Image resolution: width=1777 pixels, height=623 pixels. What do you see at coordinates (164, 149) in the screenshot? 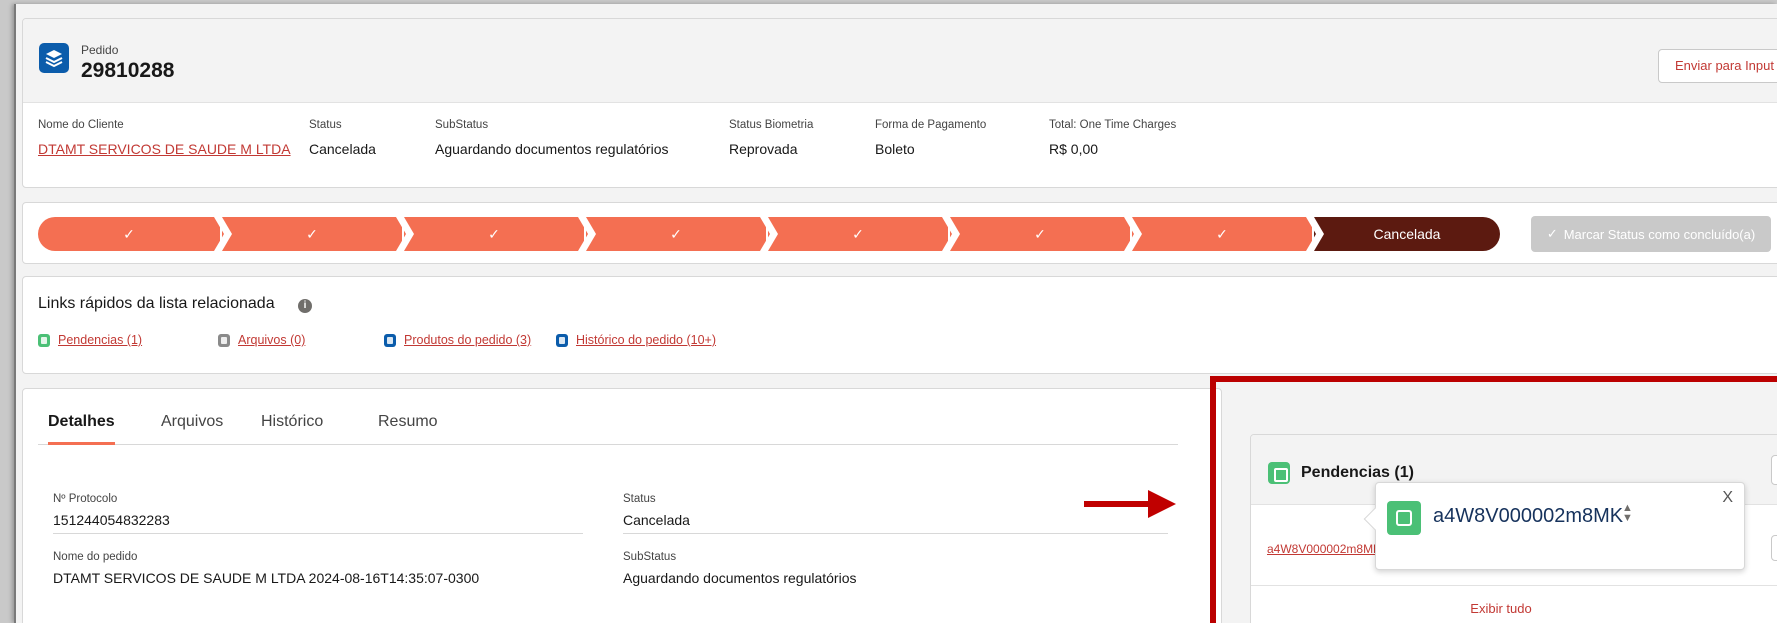
I see `client-name-link: DTAMT SERVICOS DE SAUDE M LTDA` at bounding box center [164, 149].